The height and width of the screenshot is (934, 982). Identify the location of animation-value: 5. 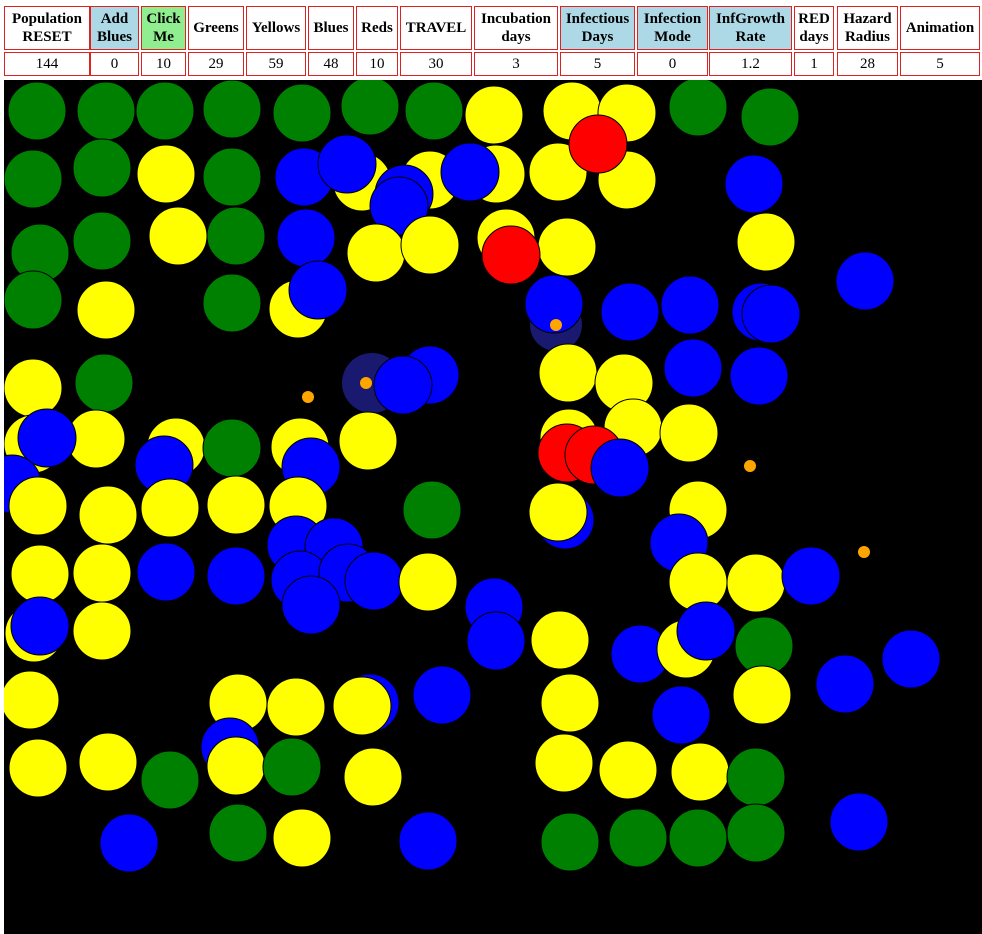
(940, 64).